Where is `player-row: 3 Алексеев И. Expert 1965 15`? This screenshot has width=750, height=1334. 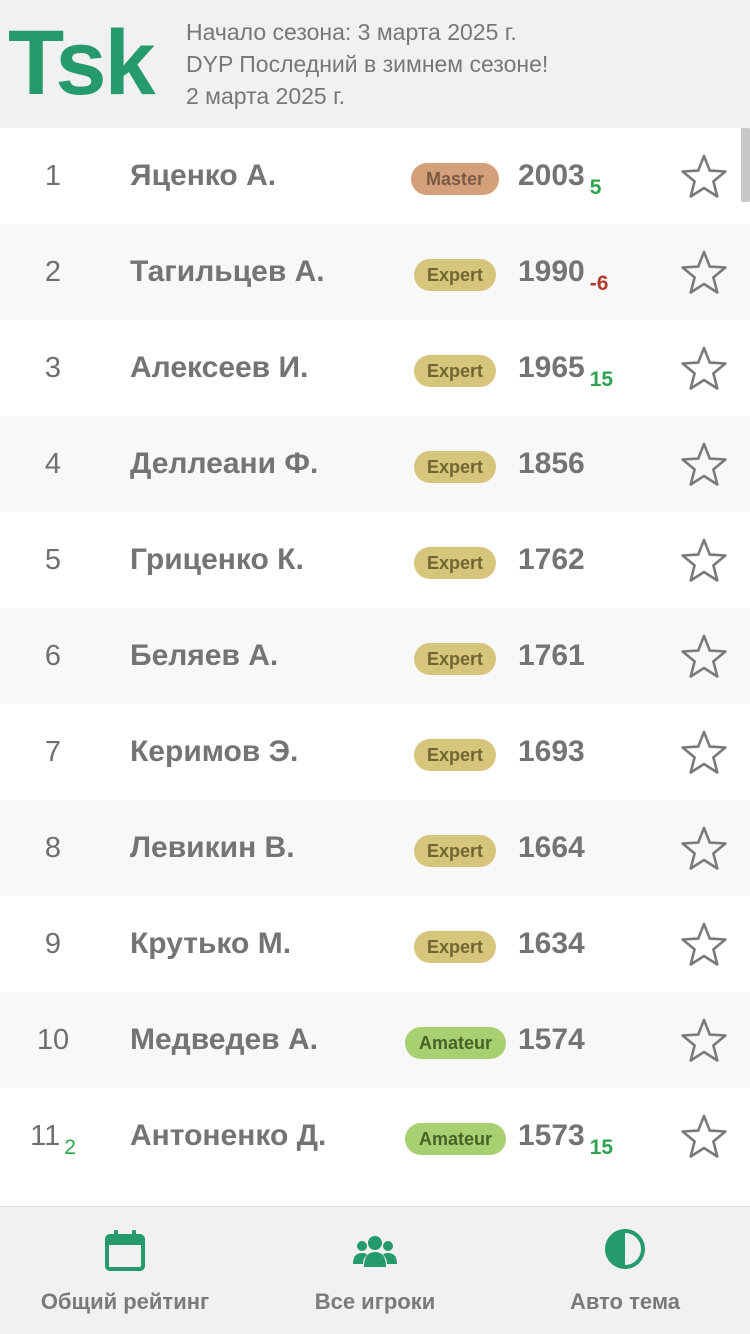
player-row: 3 Алексеев И. Expert 1965 15 is located at coordinates (375, 368).